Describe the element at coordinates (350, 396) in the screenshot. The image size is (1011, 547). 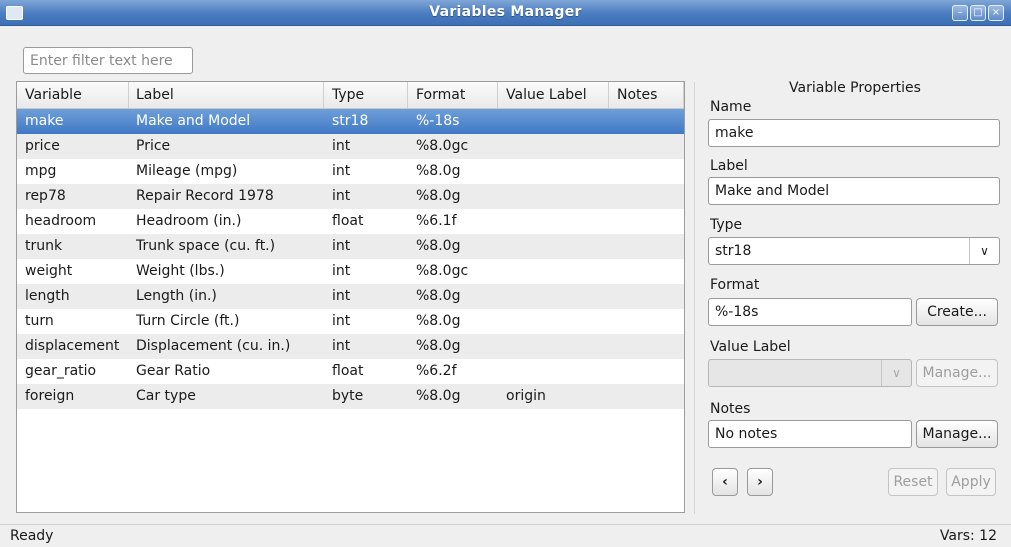
I see `table-row: foreign Car type byte %8.0g origin` at that location.